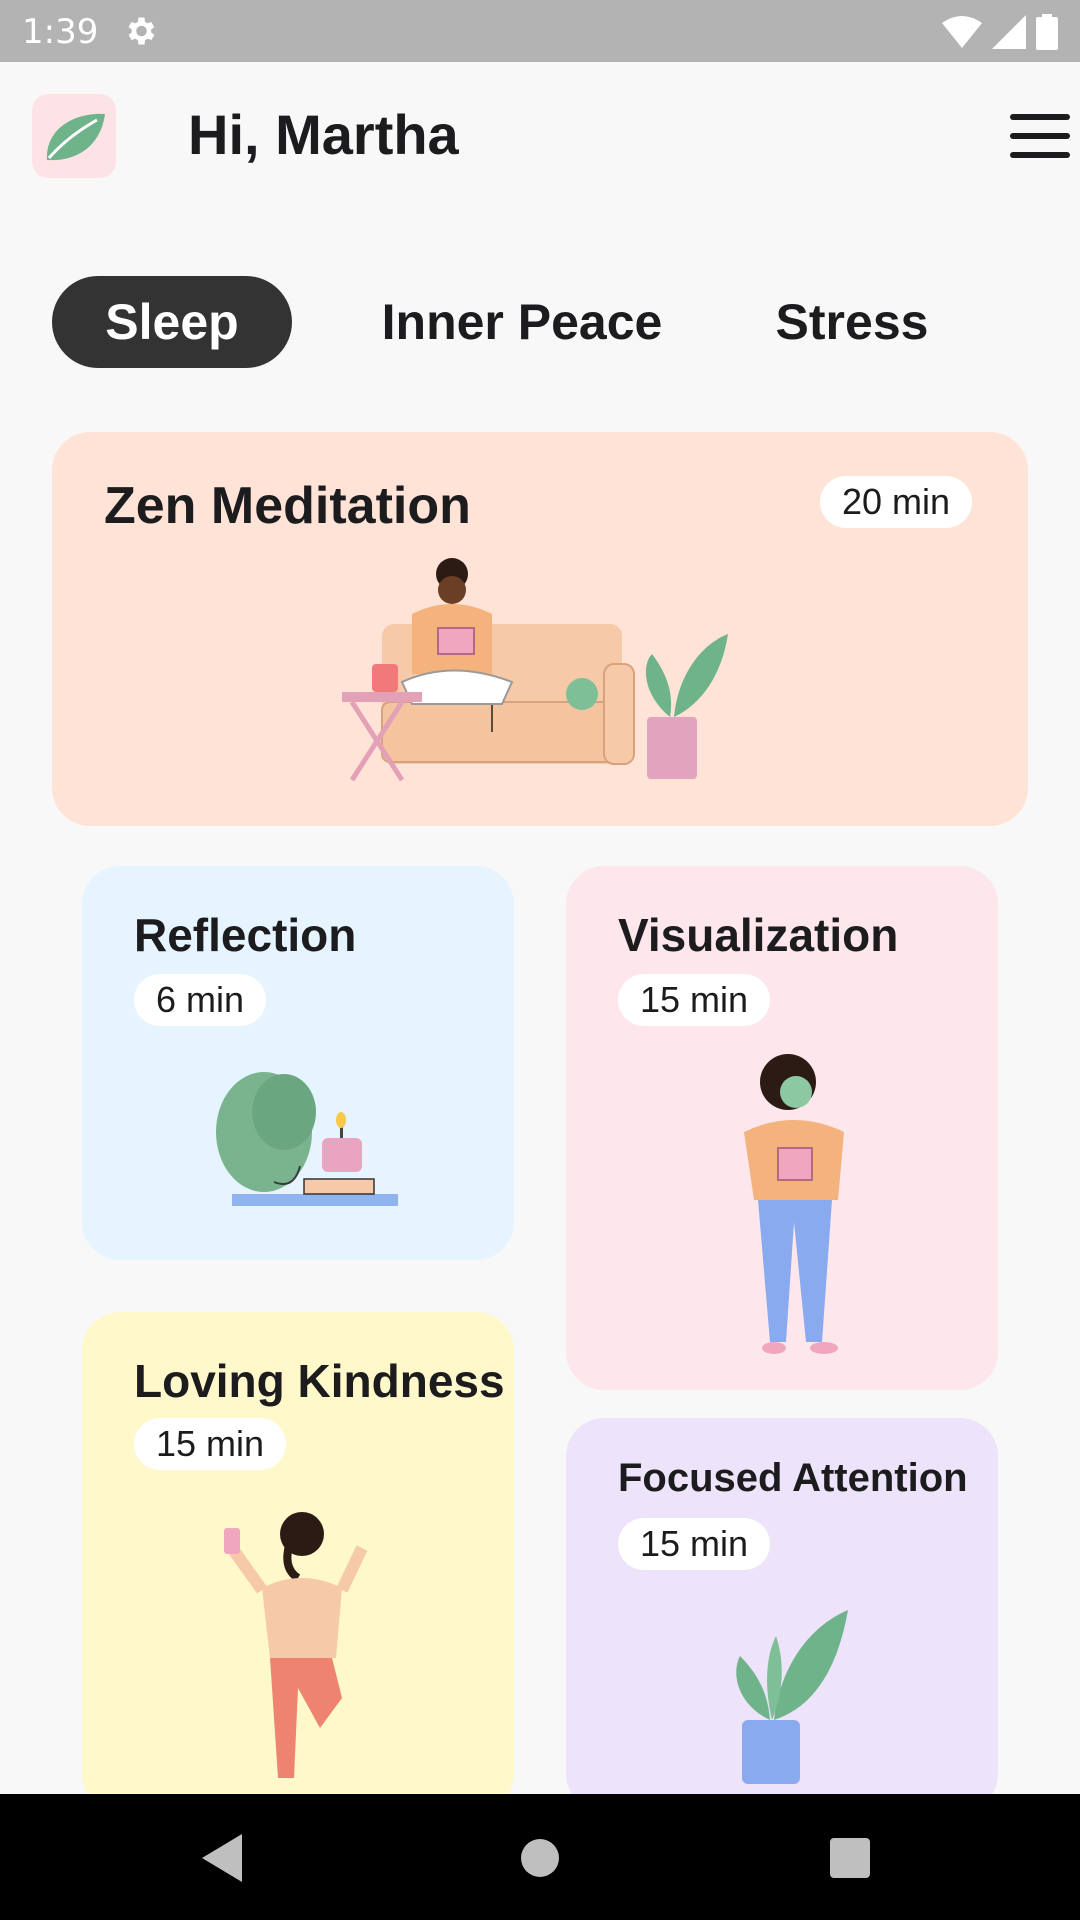  I want to click on wifi-icon, so click(962, 32).